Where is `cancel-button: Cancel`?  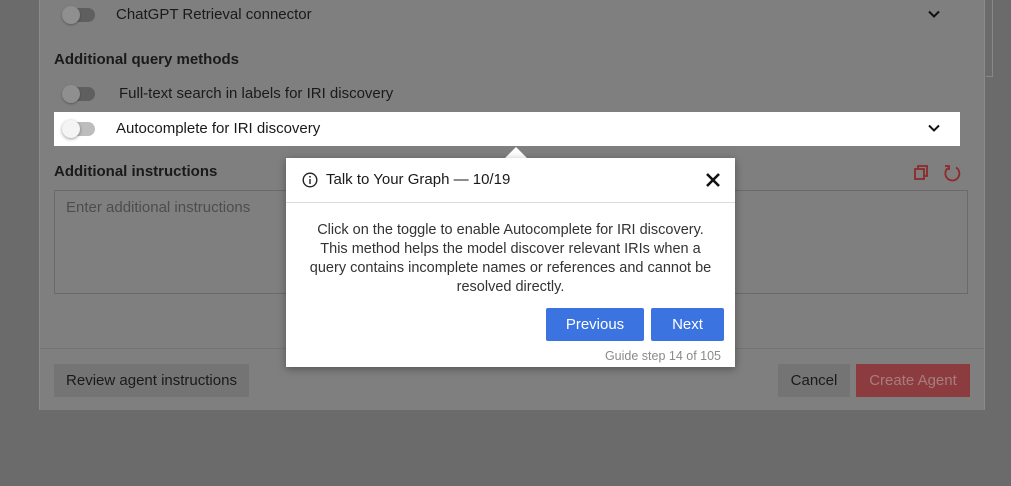 cancel-button: Cancel is located at coordinates (814, 380).